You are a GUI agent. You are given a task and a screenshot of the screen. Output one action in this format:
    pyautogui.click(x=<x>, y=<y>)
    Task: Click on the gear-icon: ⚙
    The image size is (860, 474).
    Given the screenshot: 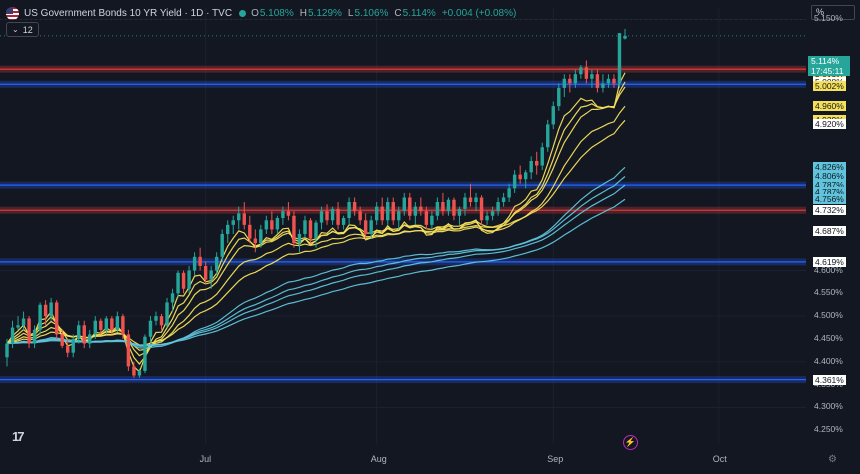 What is the action you would take?
    pyautogui.click(x=832, y=459)
    